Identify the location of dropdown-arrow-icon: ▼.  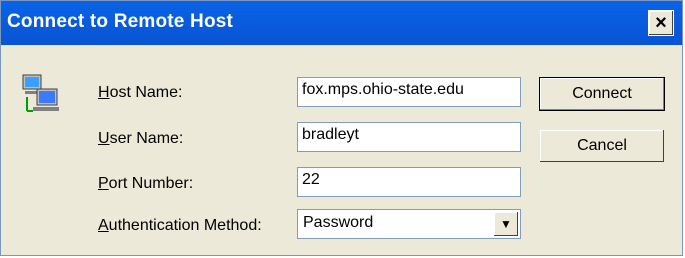
(506, 224).